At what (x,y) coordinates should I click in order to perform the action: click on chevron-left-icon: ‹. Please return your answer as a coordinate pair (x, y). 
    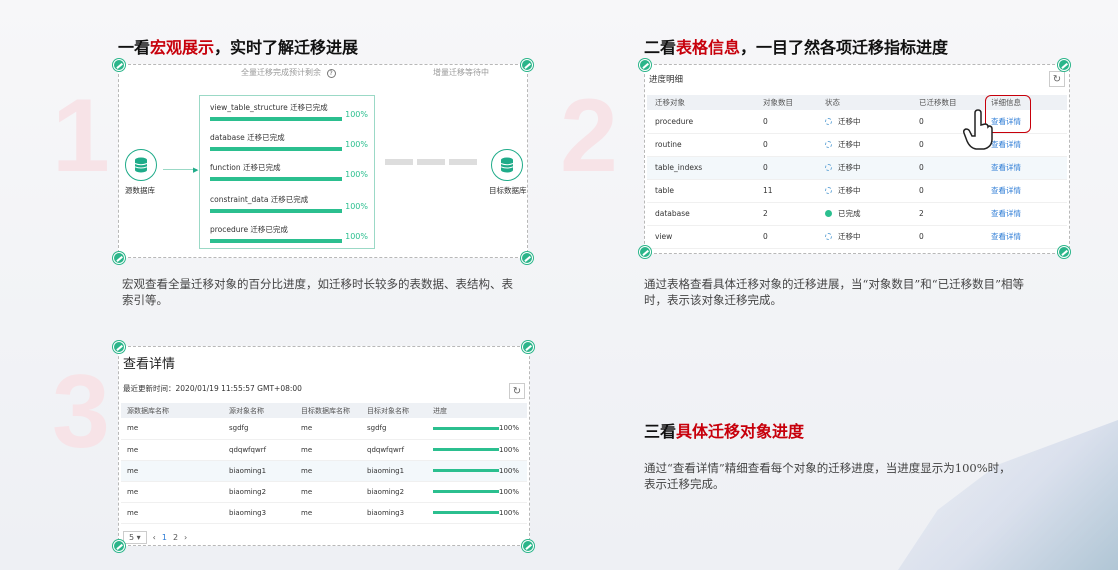
    Looking at the image, I should click on (154, 537).